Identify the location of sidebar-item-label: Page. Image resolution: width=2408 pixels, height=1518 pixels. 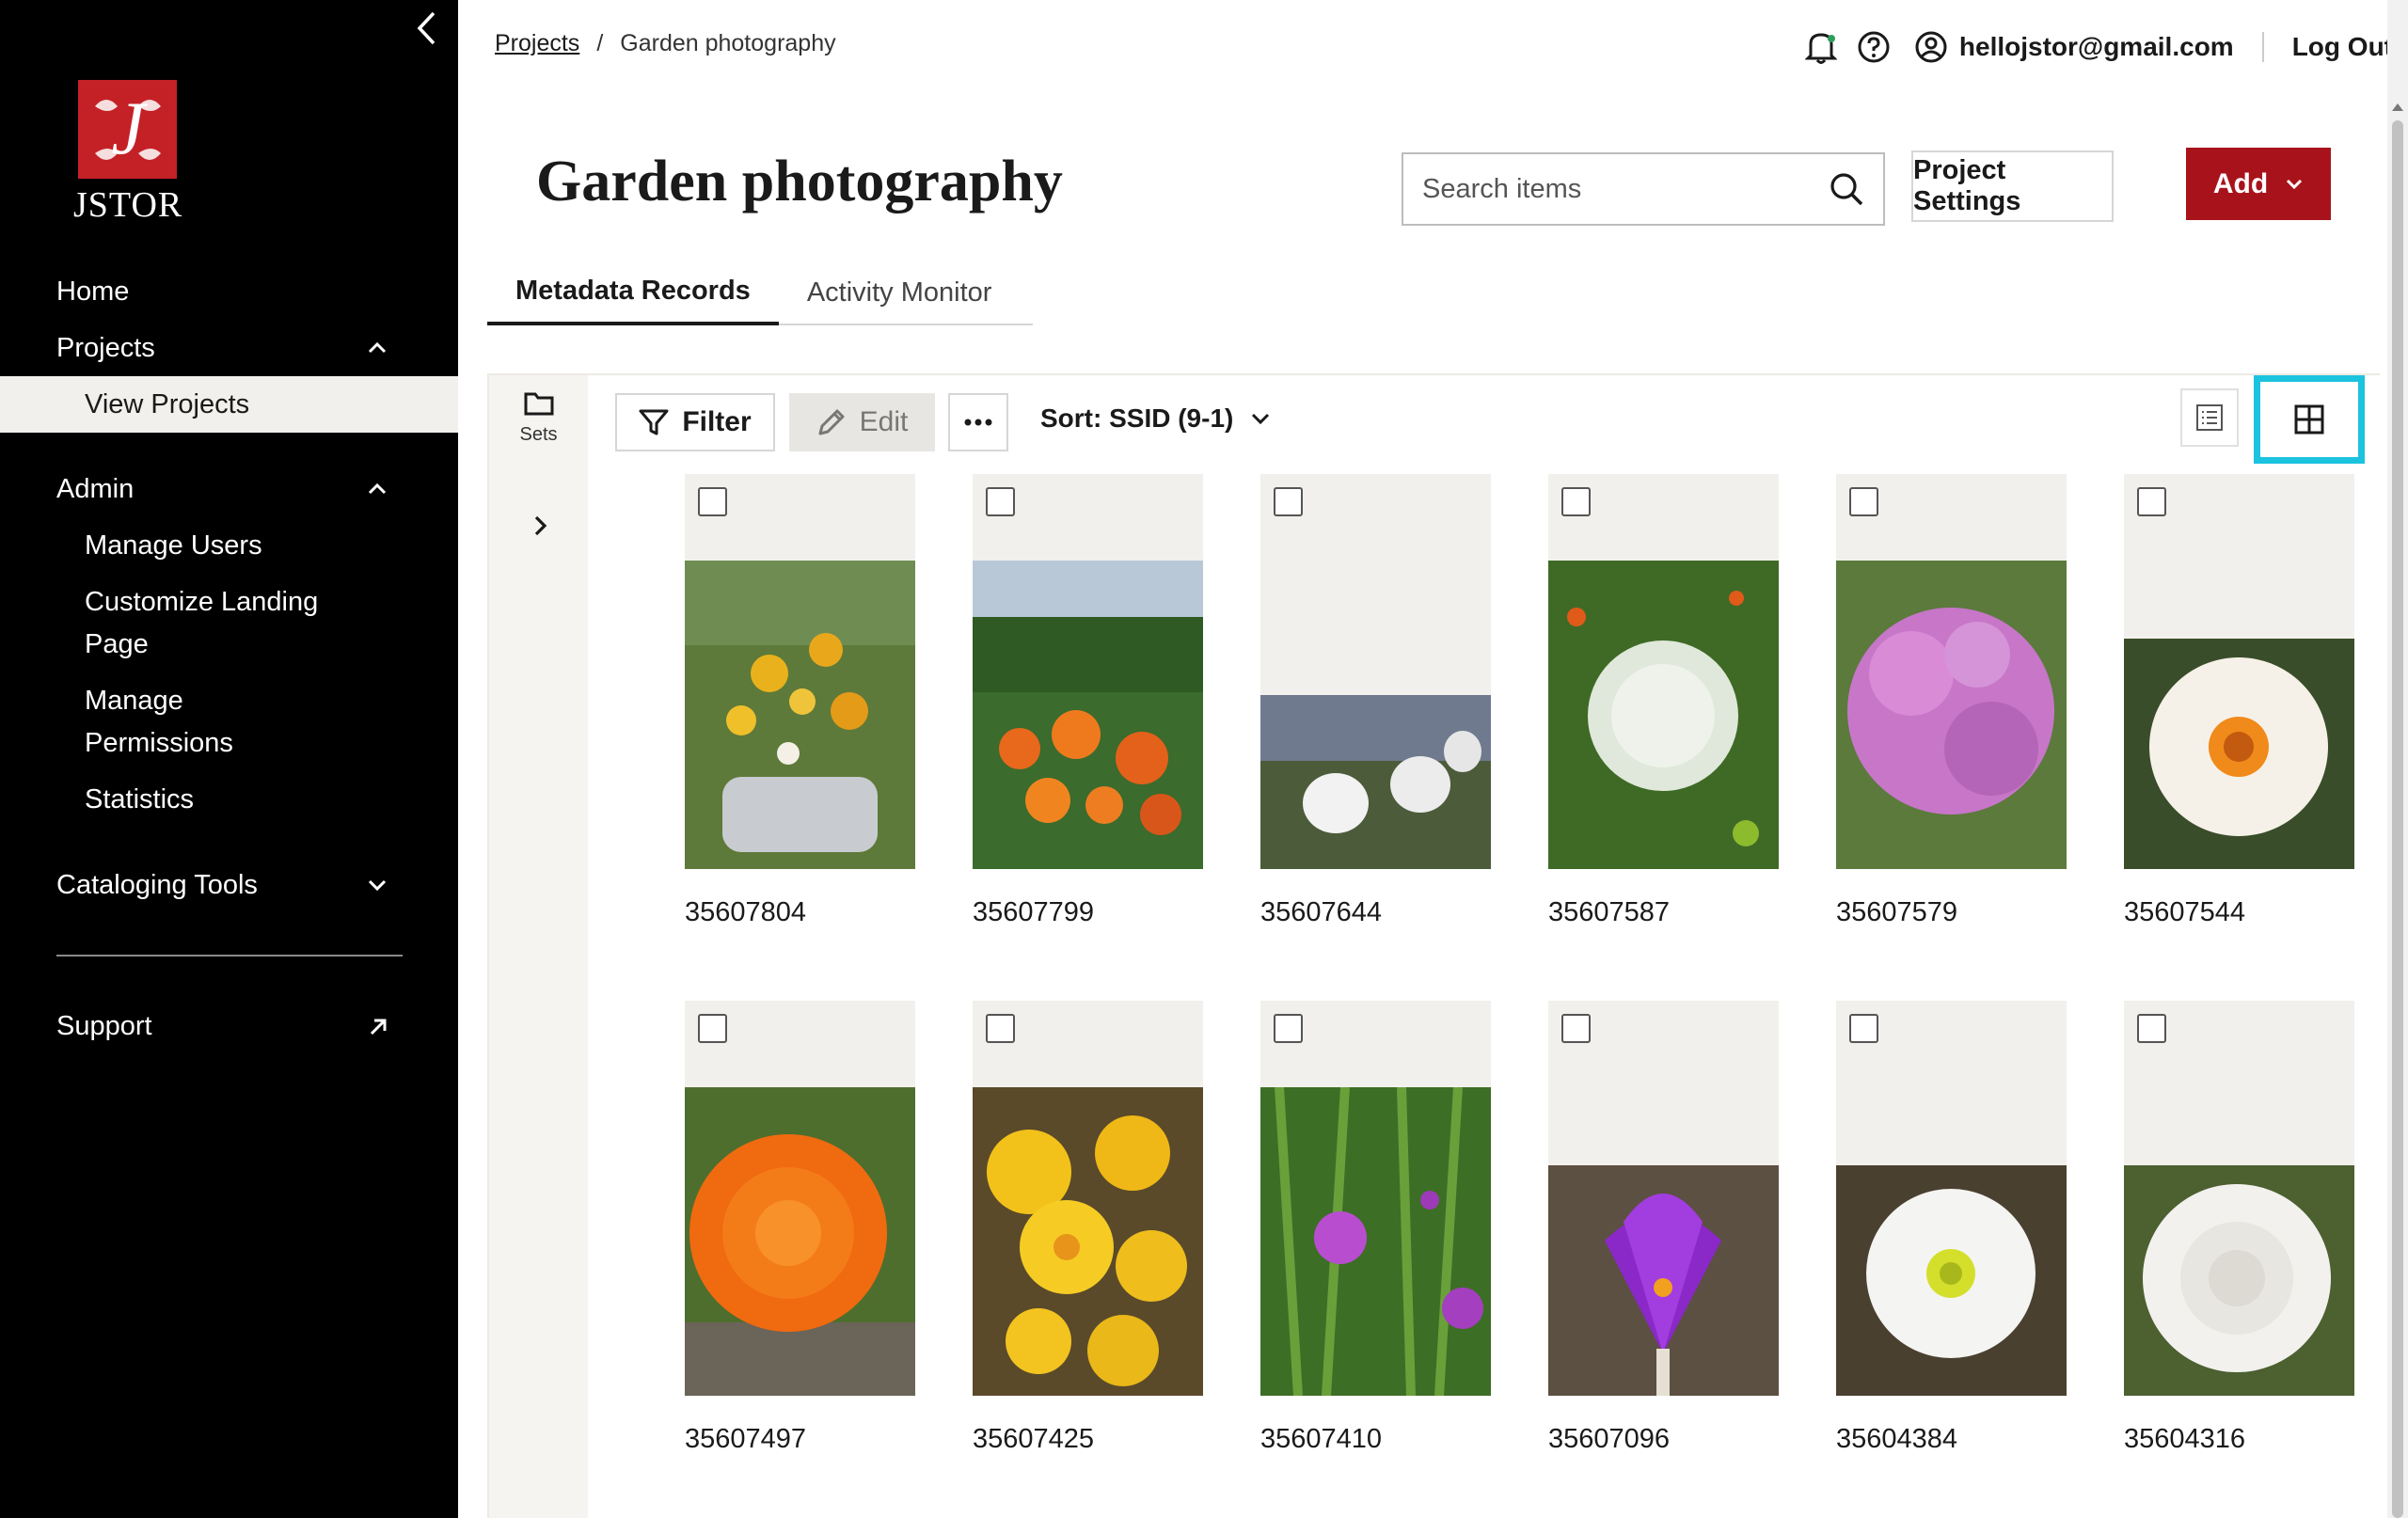
(117, 644).